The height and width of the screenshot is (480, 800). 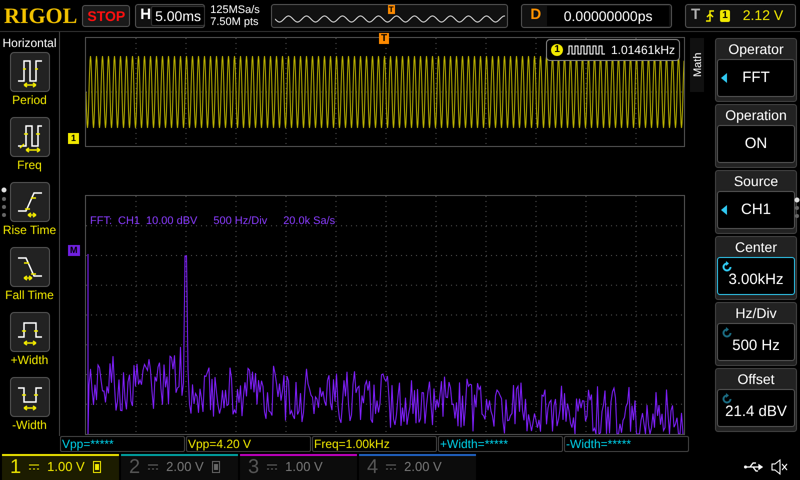 I want to click on timebase-value: 5.00ms, so click(x=178, y=16).